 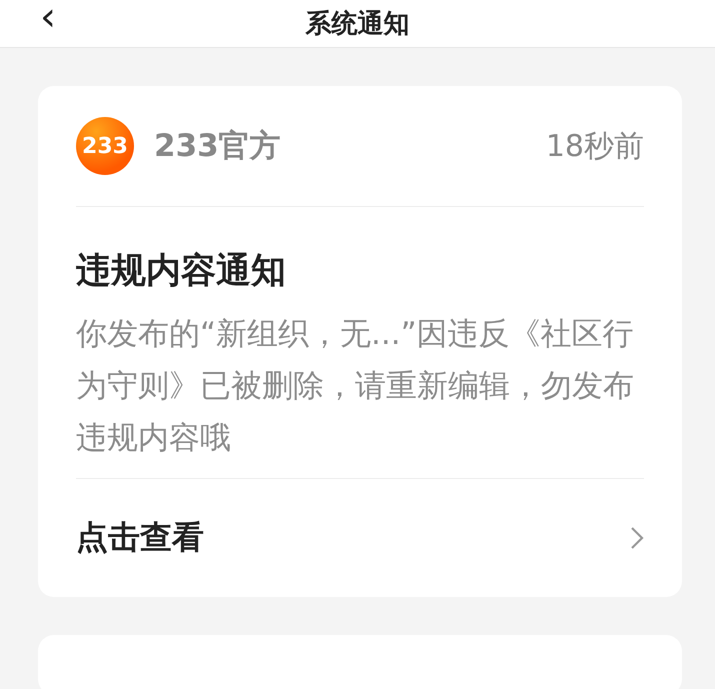 What do you see at coordinates (217, 146) in the screenshot?
I see `sender-name: 233官方` at bounding box center [217, 146].